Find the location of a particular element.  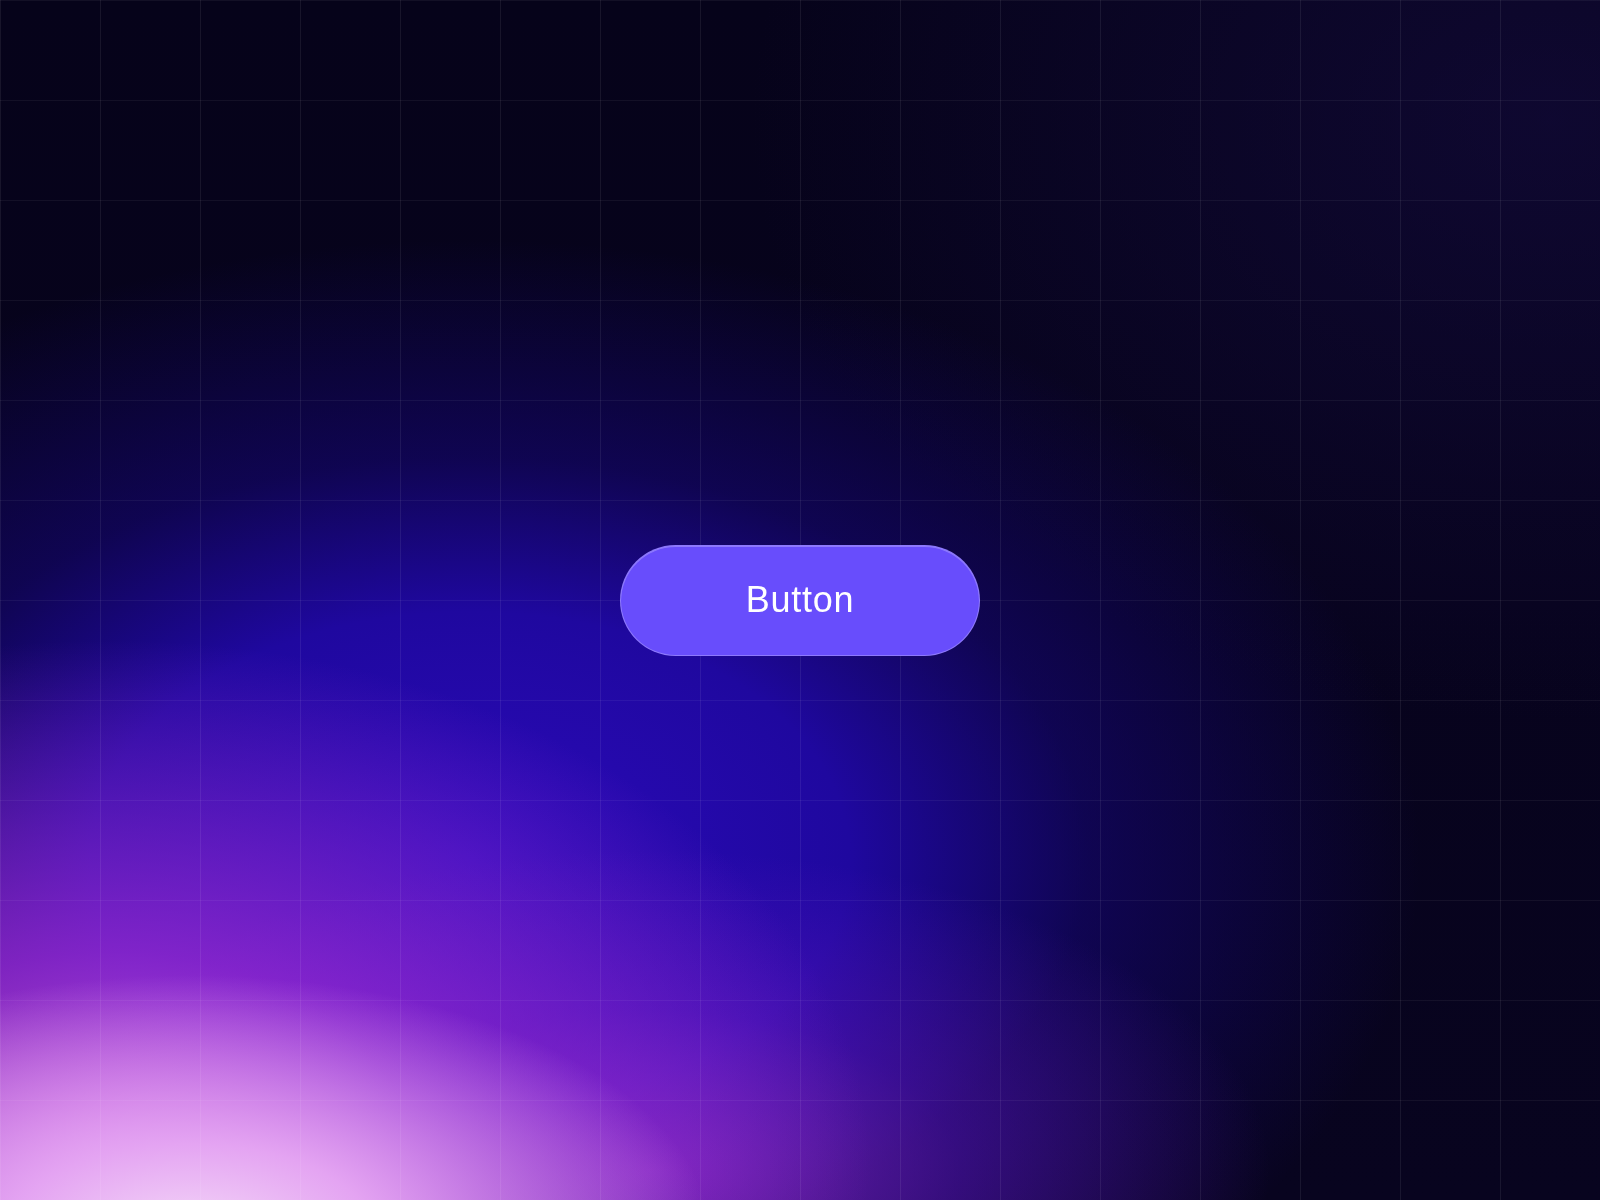

primary-button: Button is located at coordinates (800, 600).